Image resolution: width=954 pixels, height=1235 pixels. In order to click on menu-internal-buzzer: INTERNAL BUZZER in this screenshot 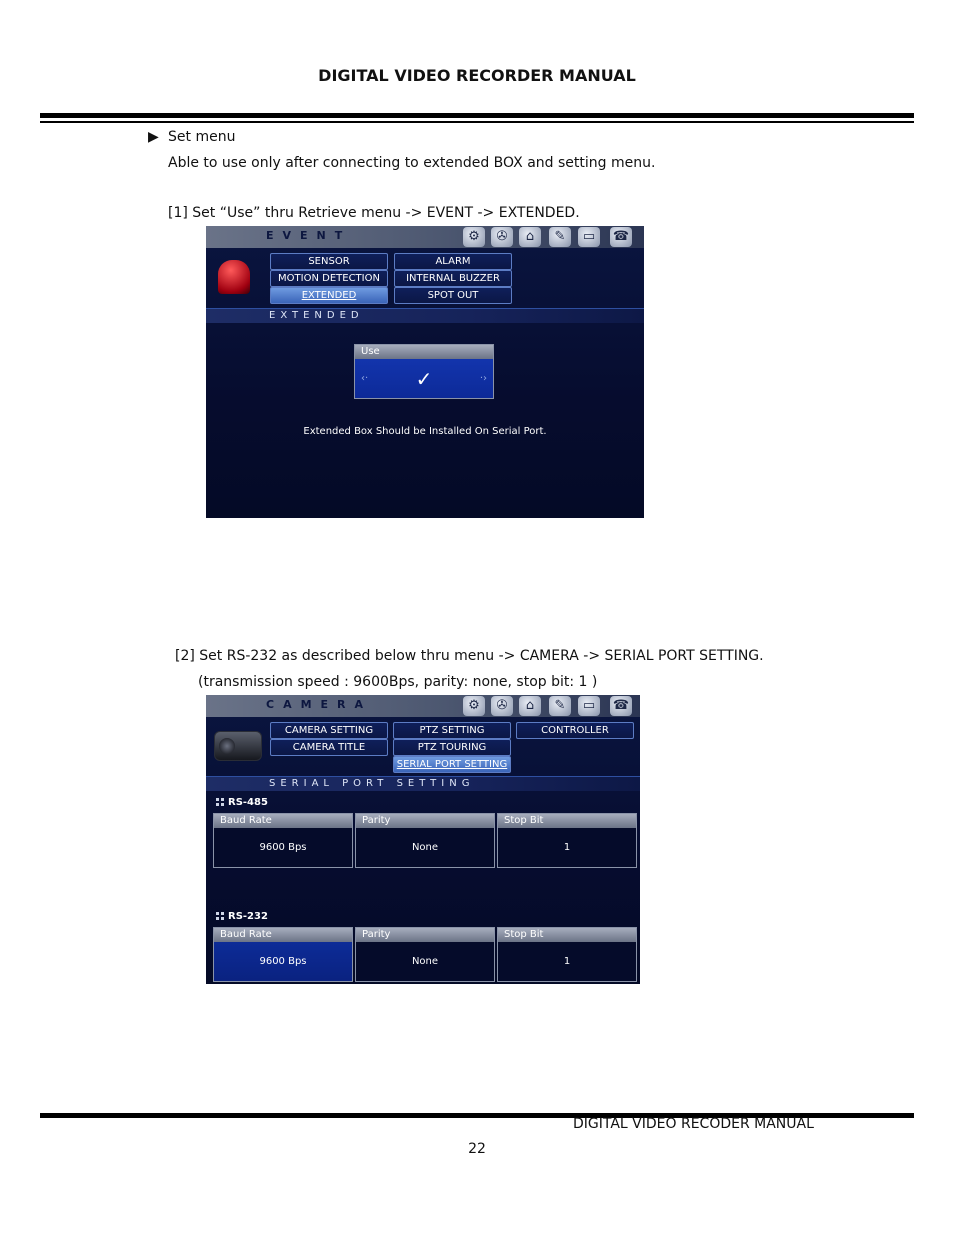, I will do `click(453, 278)`.